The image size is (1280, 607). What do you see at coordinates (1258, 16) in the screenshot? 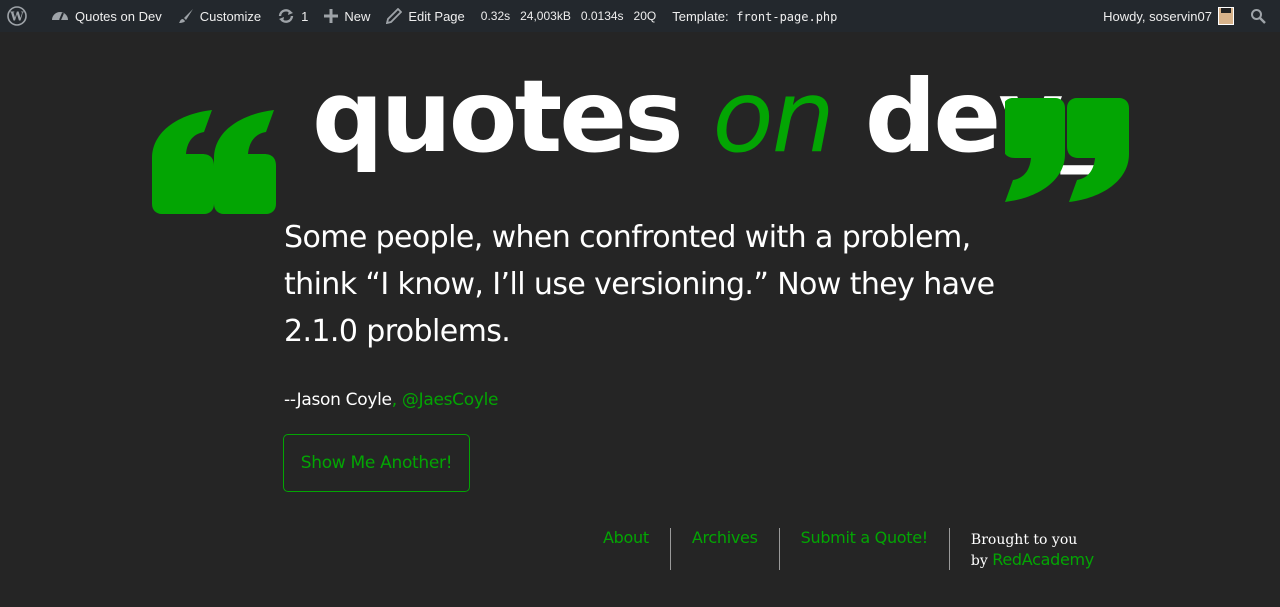
I see `search-icon` at bounding box center [1258, 16].